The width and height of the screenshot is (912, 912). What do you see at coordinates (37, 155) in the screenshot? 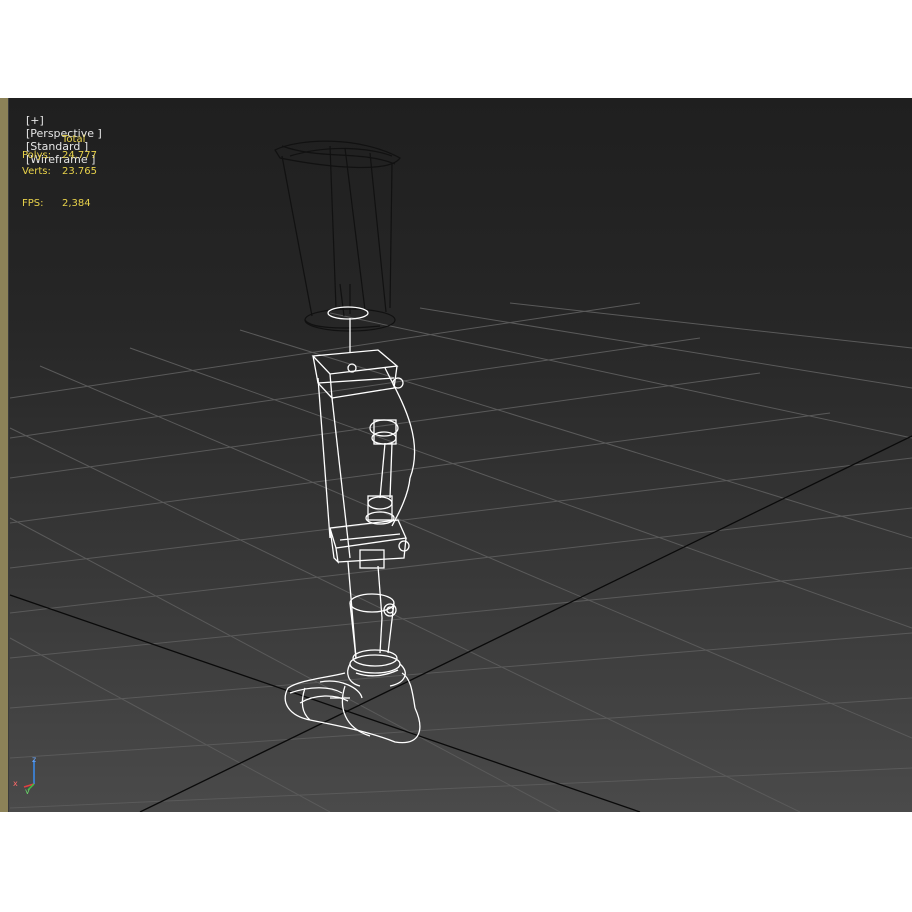
I see `stats-polys-label: Polys:` at bounding box center [37, 155].